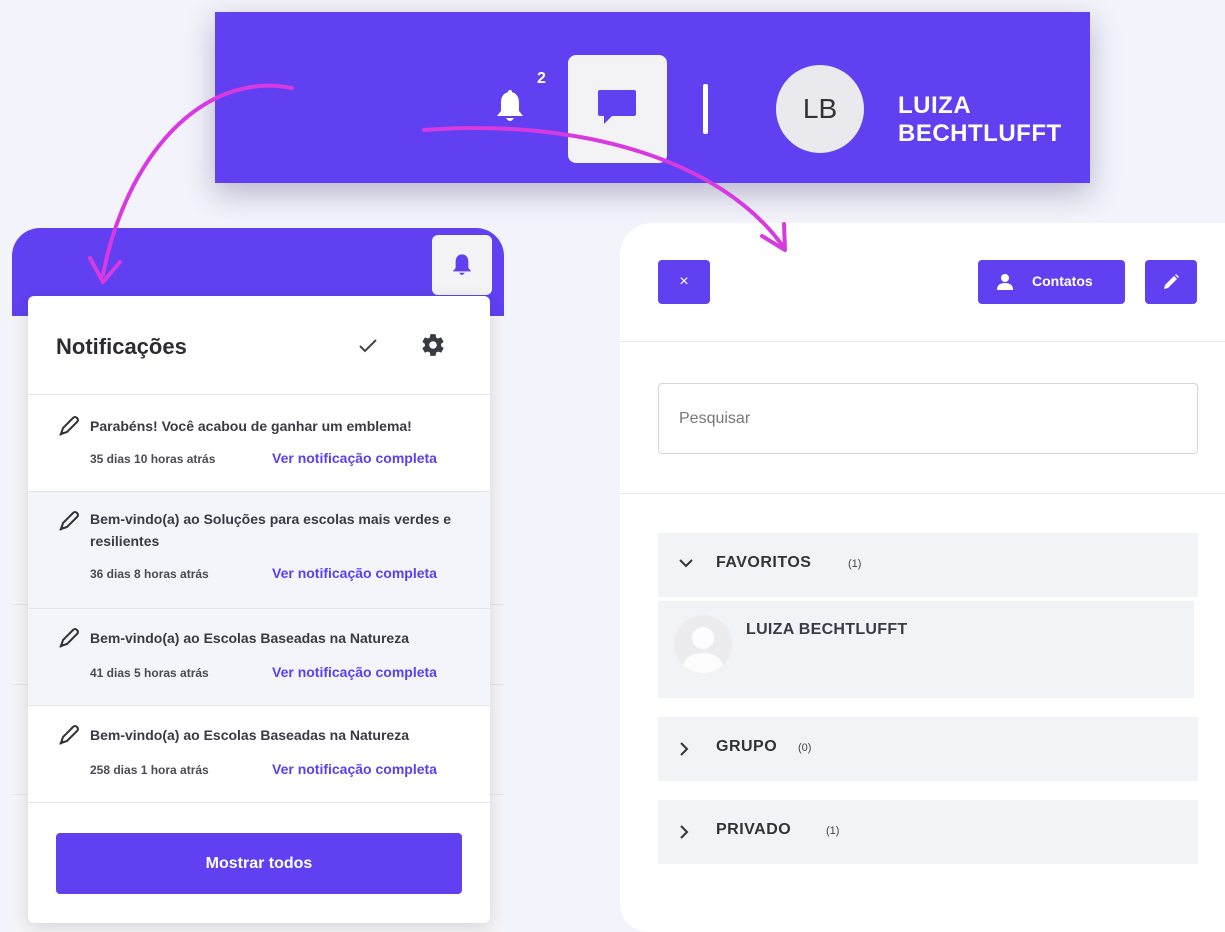 Image resolution: width=1225 pixels, height=932 pixels. What do you see at coordinates (1062, 281) in the screenshot?
I see `contacts-label: Contatos` at bounding box center [1062, 281].